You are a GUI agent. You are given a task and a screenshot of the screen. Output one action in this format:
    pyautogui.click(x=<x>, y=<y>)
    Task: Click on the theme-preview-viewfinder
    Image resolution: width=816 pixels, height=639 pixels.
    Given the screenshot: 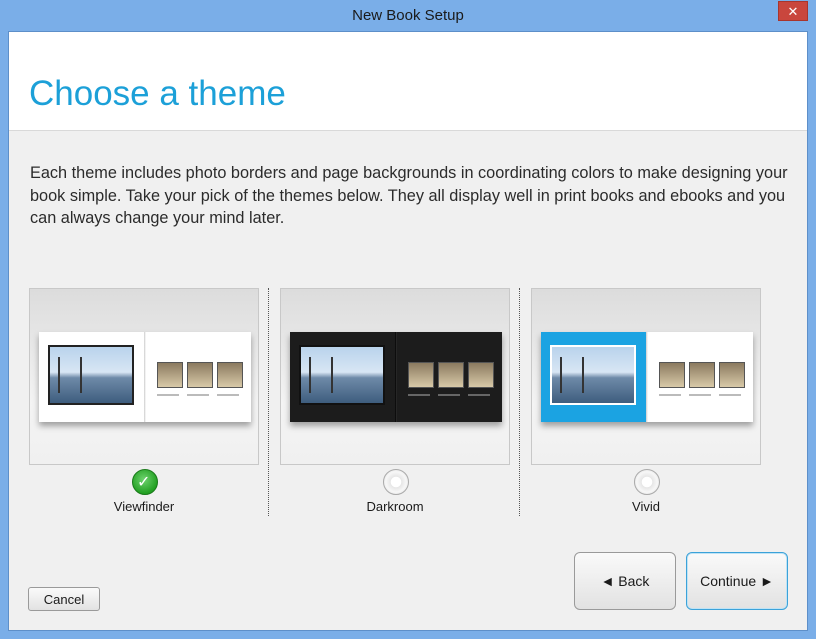 What is the action you would take?
    pyautogui.click(x=144, y=376)
    